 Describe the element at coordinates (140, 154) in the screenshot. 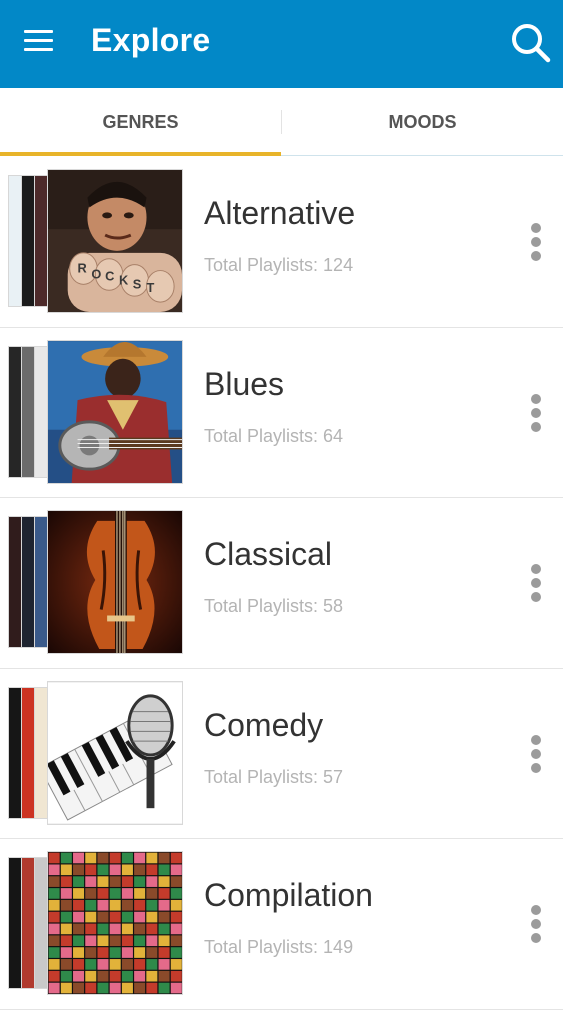

I see `selected-tab-indicator` at that location.